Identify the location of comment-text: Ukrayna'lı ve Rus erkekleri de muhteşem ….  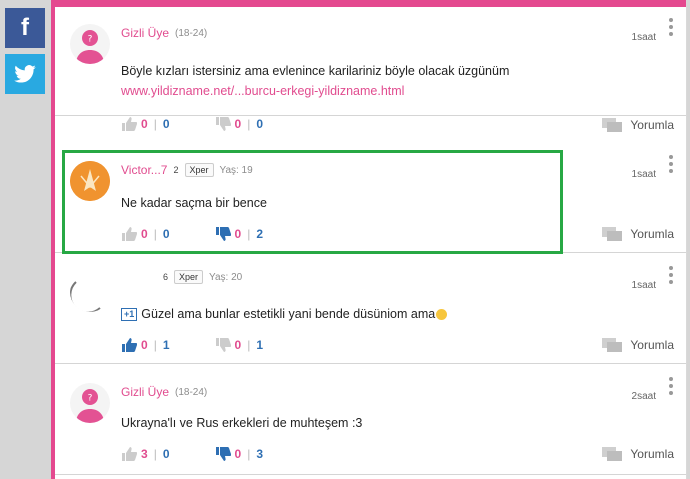
(241, 423).